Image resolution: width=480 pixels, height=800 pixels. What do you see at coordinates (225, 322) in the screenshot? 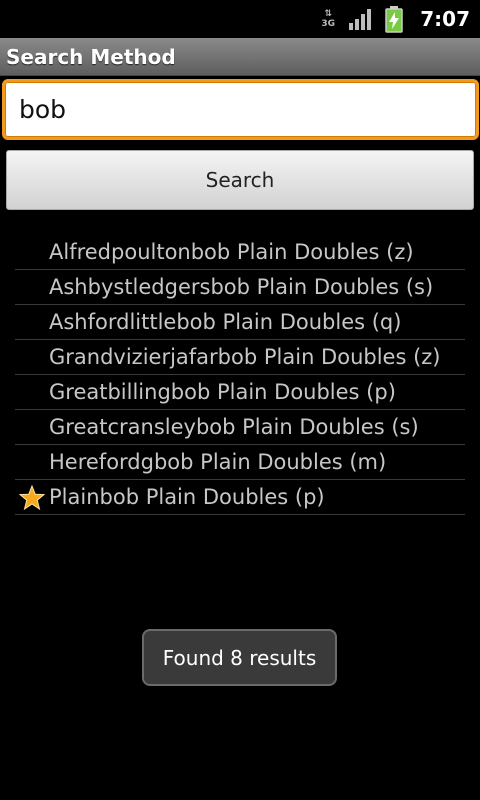
I see `list-item-label: Ashfordlittlebob Plain Doubles (q)` at bounding box center [225, 322].